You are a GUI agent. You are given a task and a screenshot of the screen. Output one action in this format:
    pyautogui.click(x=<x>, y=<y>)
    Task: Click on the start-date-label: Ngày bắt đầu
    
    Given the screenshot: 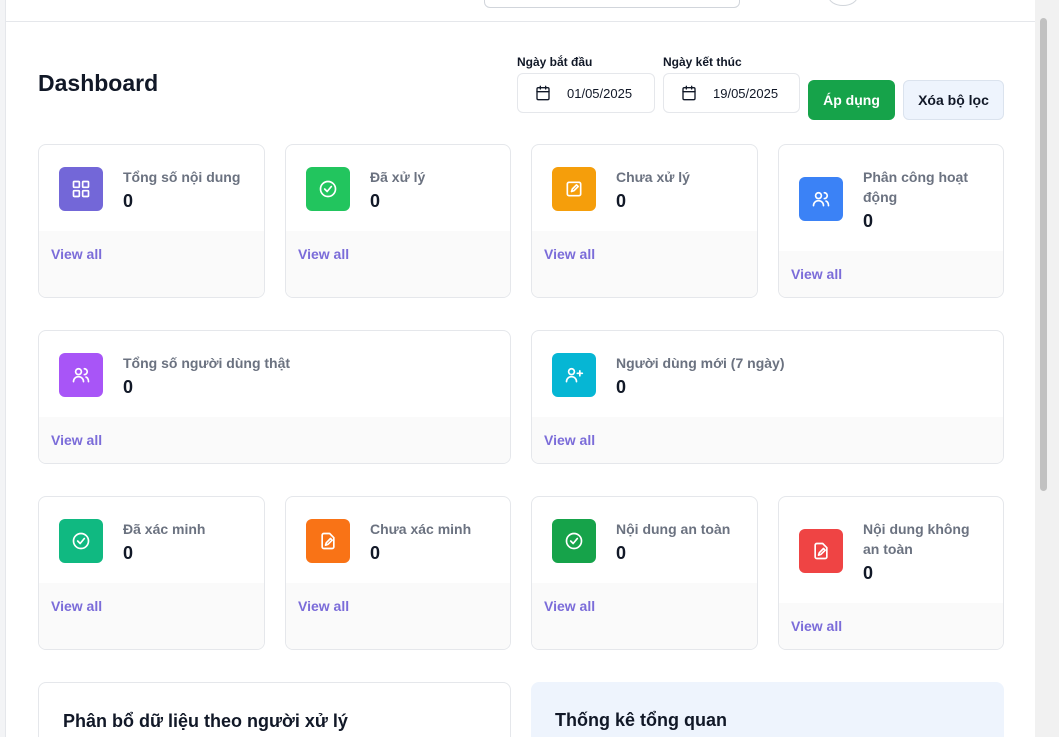 What is the action you would take?
    pyautogui.click(x=555, y=62)
    